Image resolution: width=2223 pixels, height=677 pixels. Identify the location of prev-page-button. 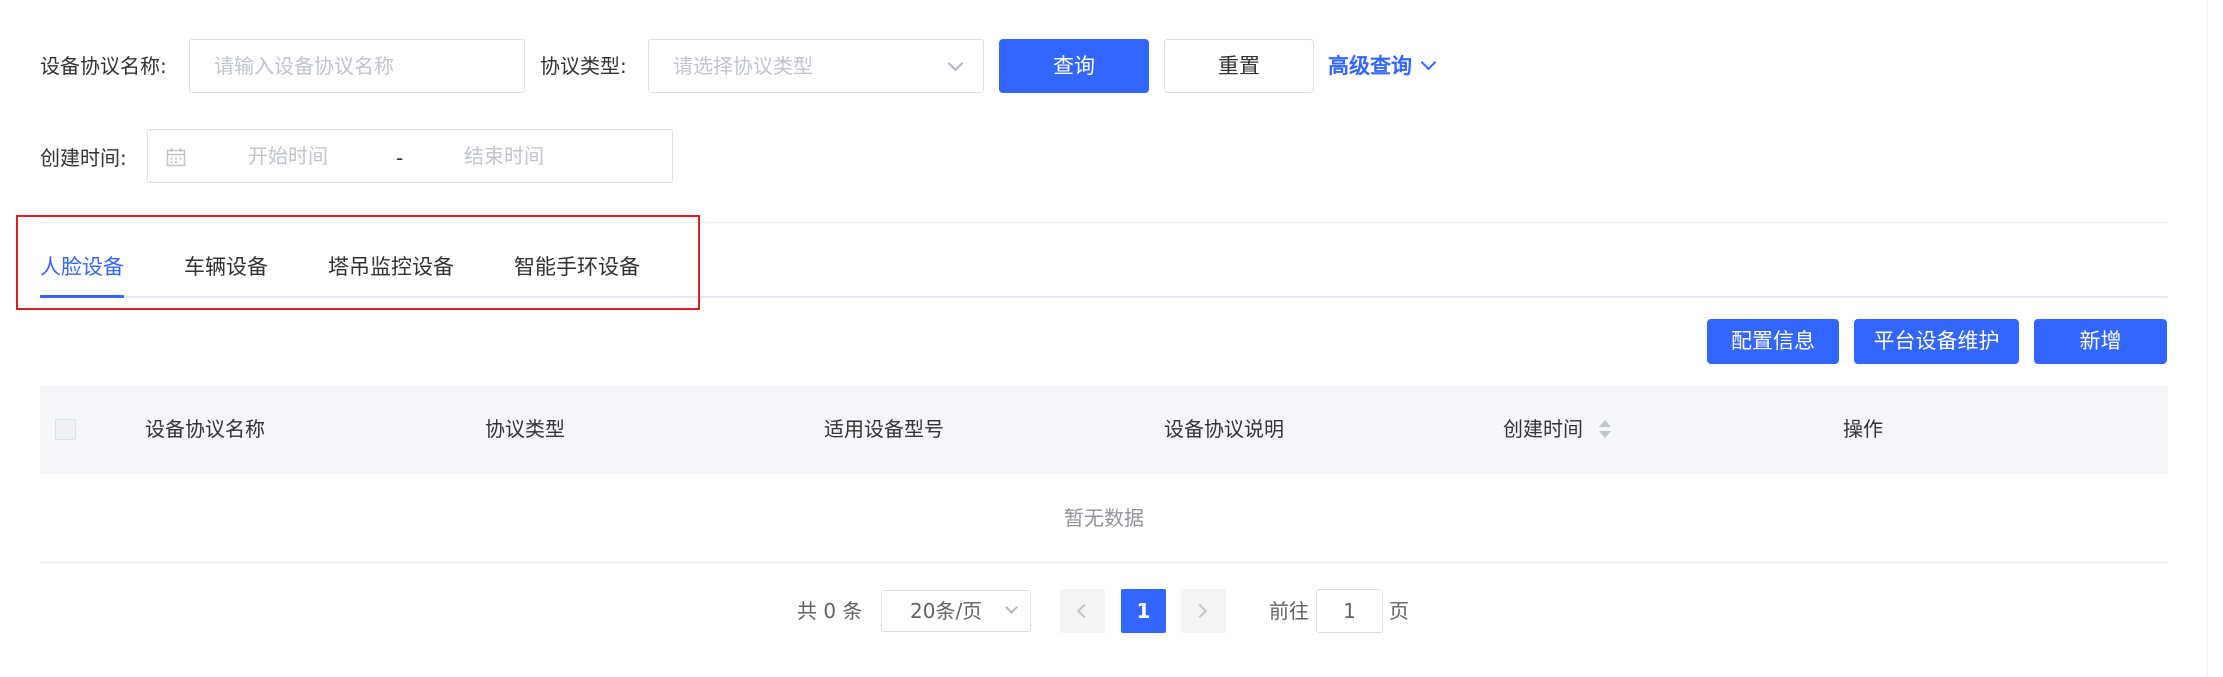
(1082, 611).